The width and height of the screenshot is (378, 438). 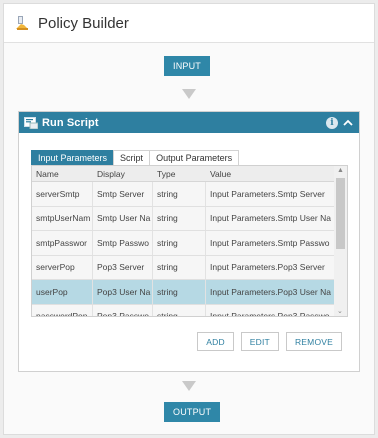 I want to click on cell-display: Smtp Server, so click(x=123, y=194).